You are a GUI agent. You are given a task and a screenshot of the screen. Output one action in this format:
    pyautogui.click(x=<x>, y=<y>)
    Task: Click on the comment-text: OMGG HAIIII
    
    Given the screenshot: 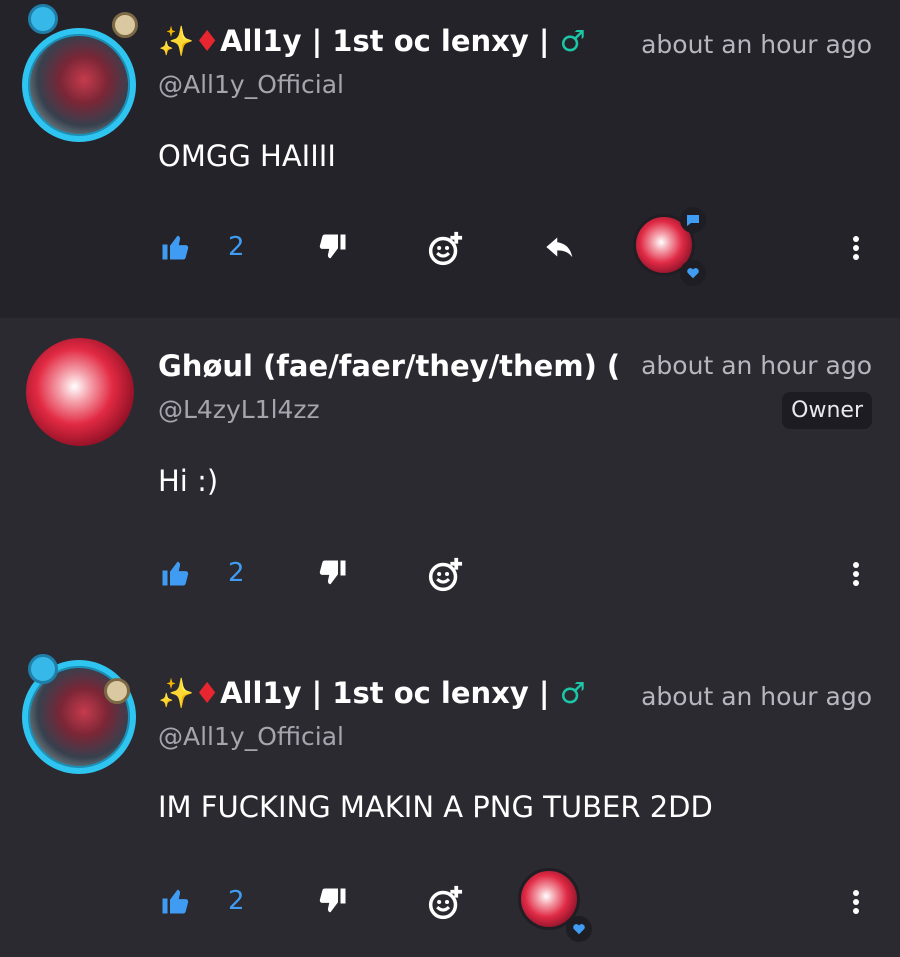 What is the action you would take?
    pyautogui.click(x=247, y=156)
    